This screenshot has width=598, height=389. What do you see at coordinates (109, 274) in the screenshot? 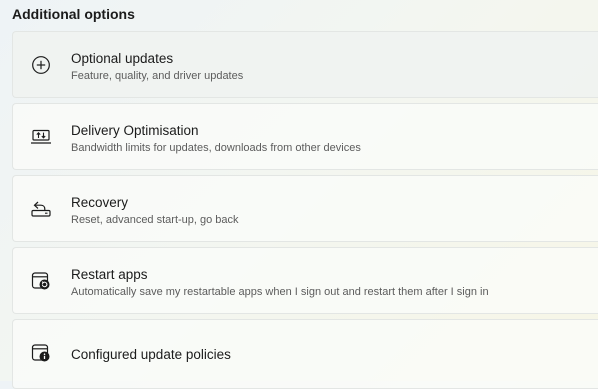
I see `option-title: Restart apps` at bounding box center [109, 274].